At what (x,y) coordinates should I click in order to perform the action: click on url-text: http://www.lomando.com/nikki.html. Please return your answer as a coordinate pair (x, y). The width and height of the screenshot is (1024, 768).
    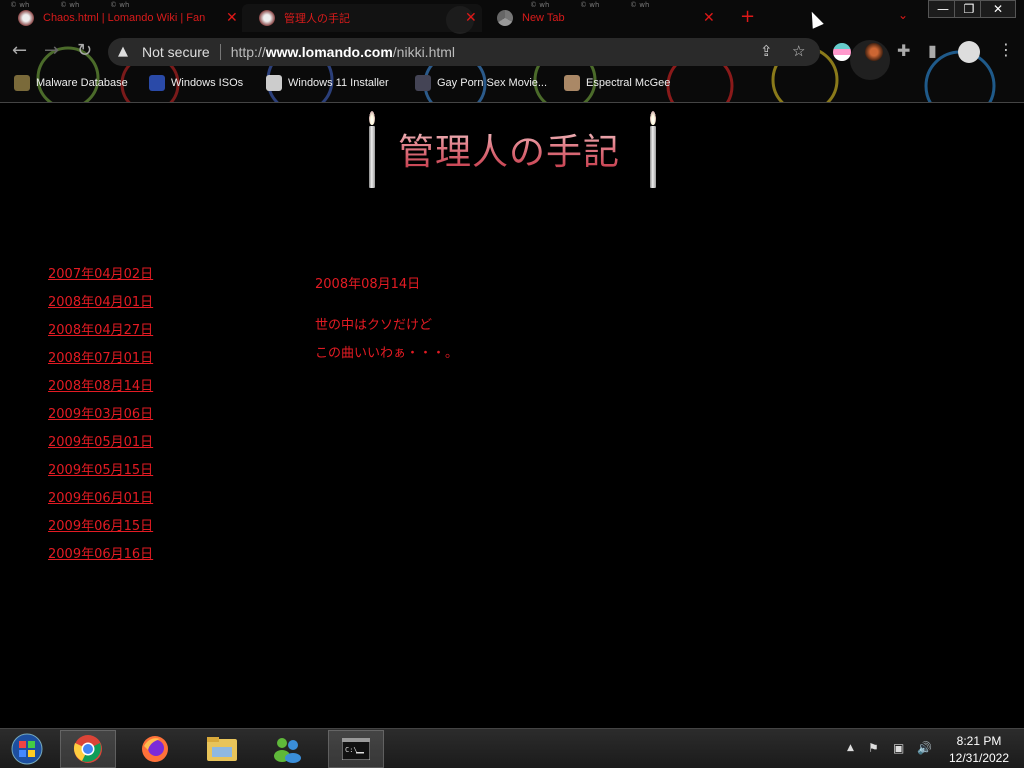
    Looking at the image, I should click on (343, 52).